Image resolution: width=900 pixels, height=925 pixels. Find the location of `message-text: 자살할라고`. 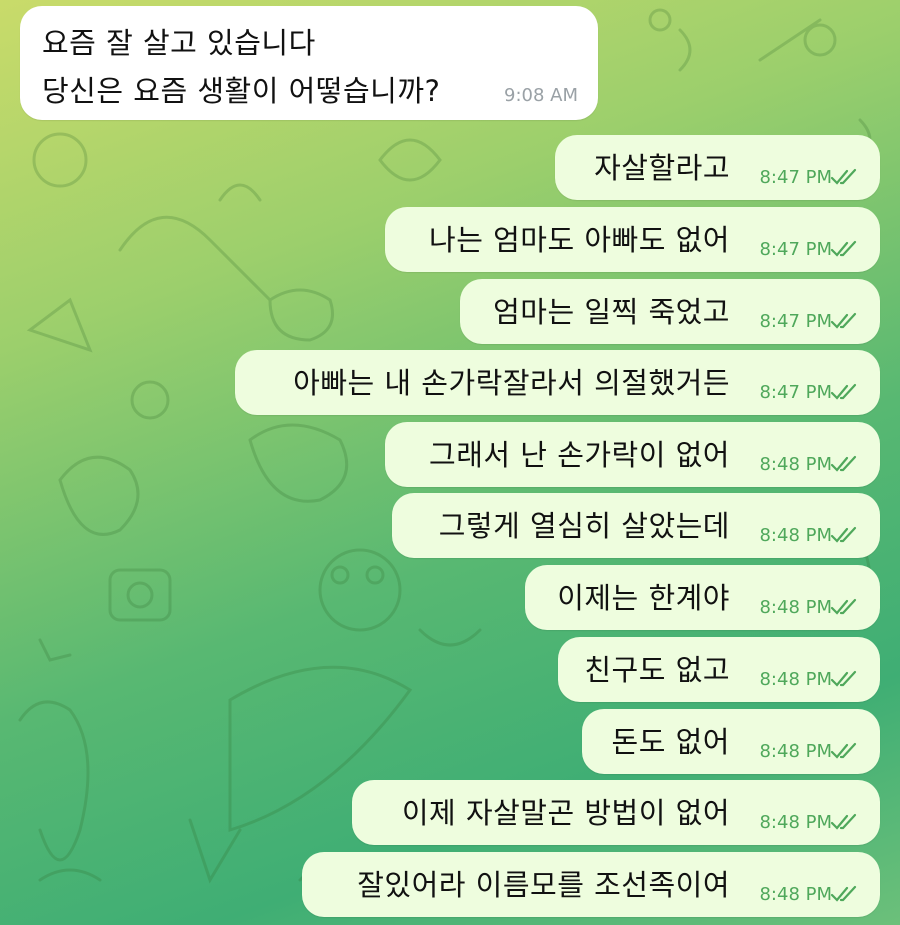

message-text: 자살할라고 is located at coordinates (662, 167).